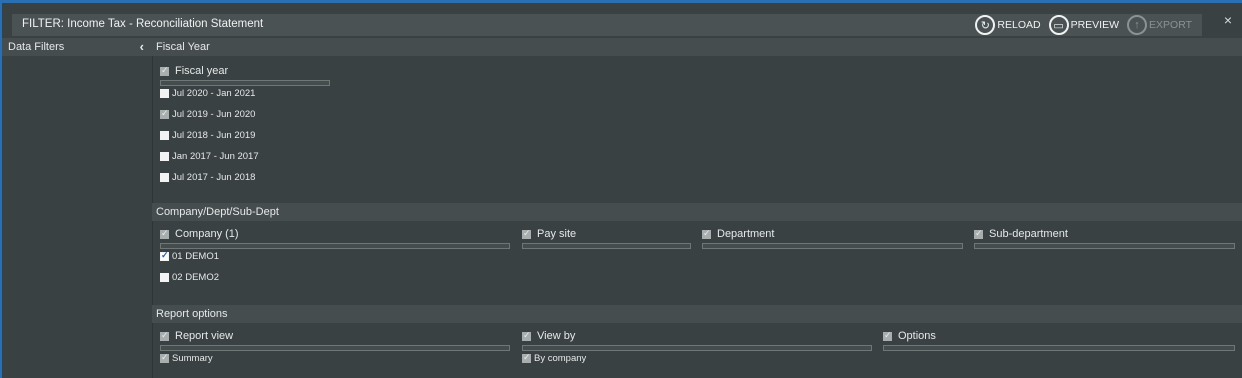 The height and width of the screenshot is (378, 1242). Describe the element at coordinates (1095, 25) in the screenshot. I see `preview-label: PREVIEW` at that location.